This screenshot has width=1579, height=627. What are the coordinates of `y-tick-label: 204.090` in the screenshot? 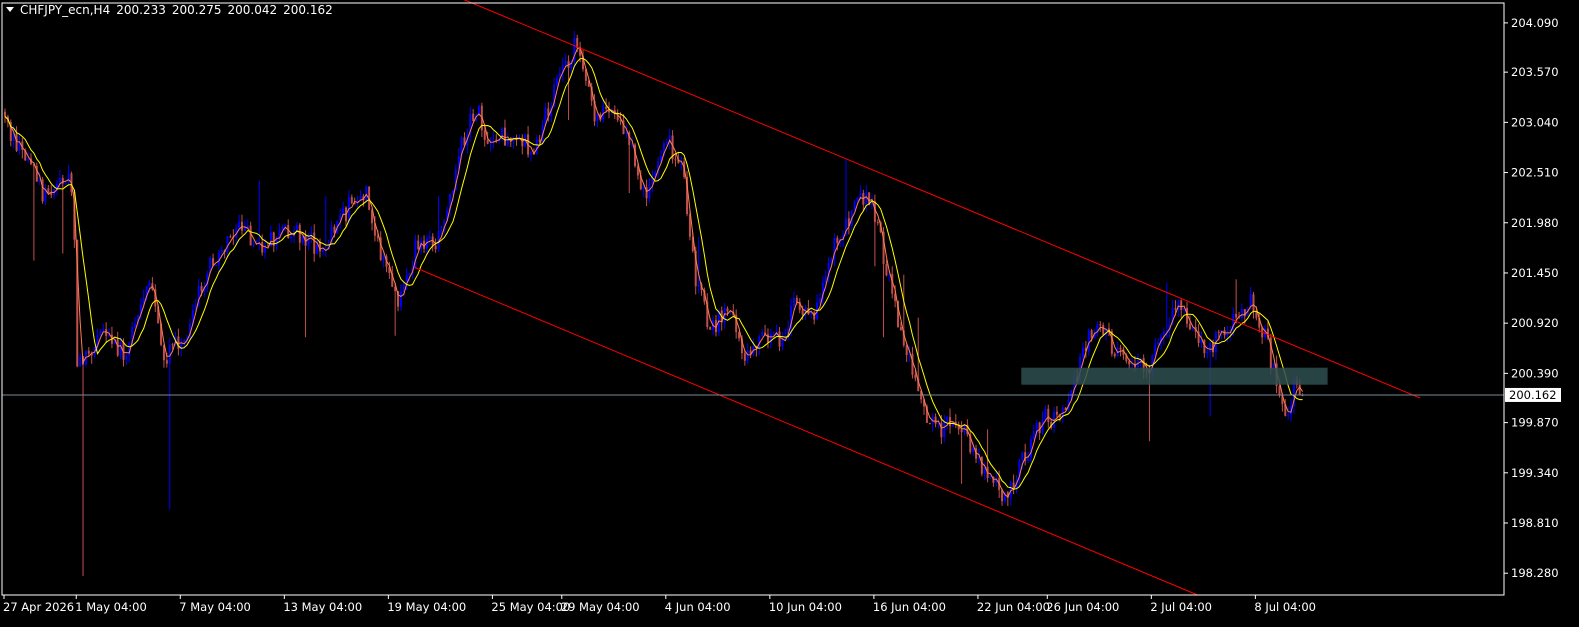 It's located at (1535, 23).